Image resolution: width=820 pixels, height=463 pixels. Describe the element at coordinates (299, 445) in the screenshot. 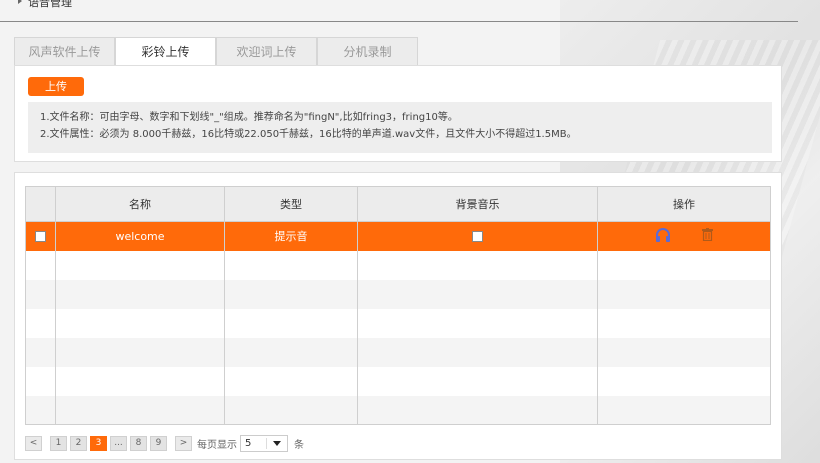

I see `per-page-unit: 条` at that location.